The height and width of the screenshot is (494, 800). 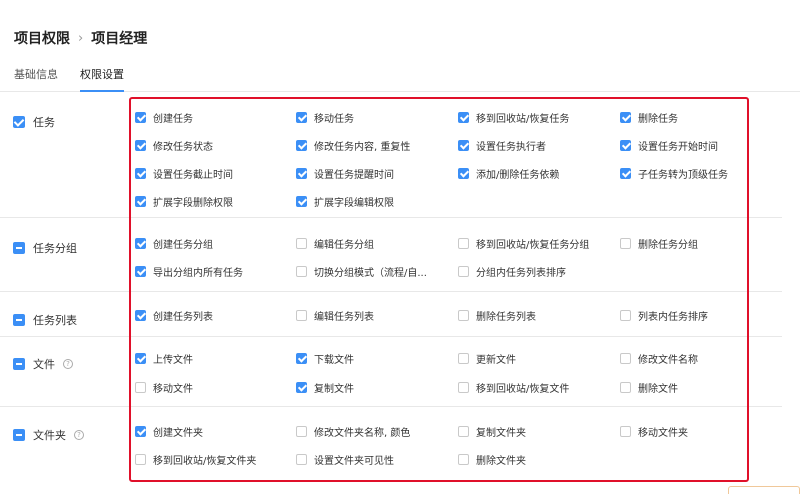 What do you see at coordinates (654, 431) in the screenshot?
I see `permission-checkbox: 移动文件夹` at bounding box center [654, 431].